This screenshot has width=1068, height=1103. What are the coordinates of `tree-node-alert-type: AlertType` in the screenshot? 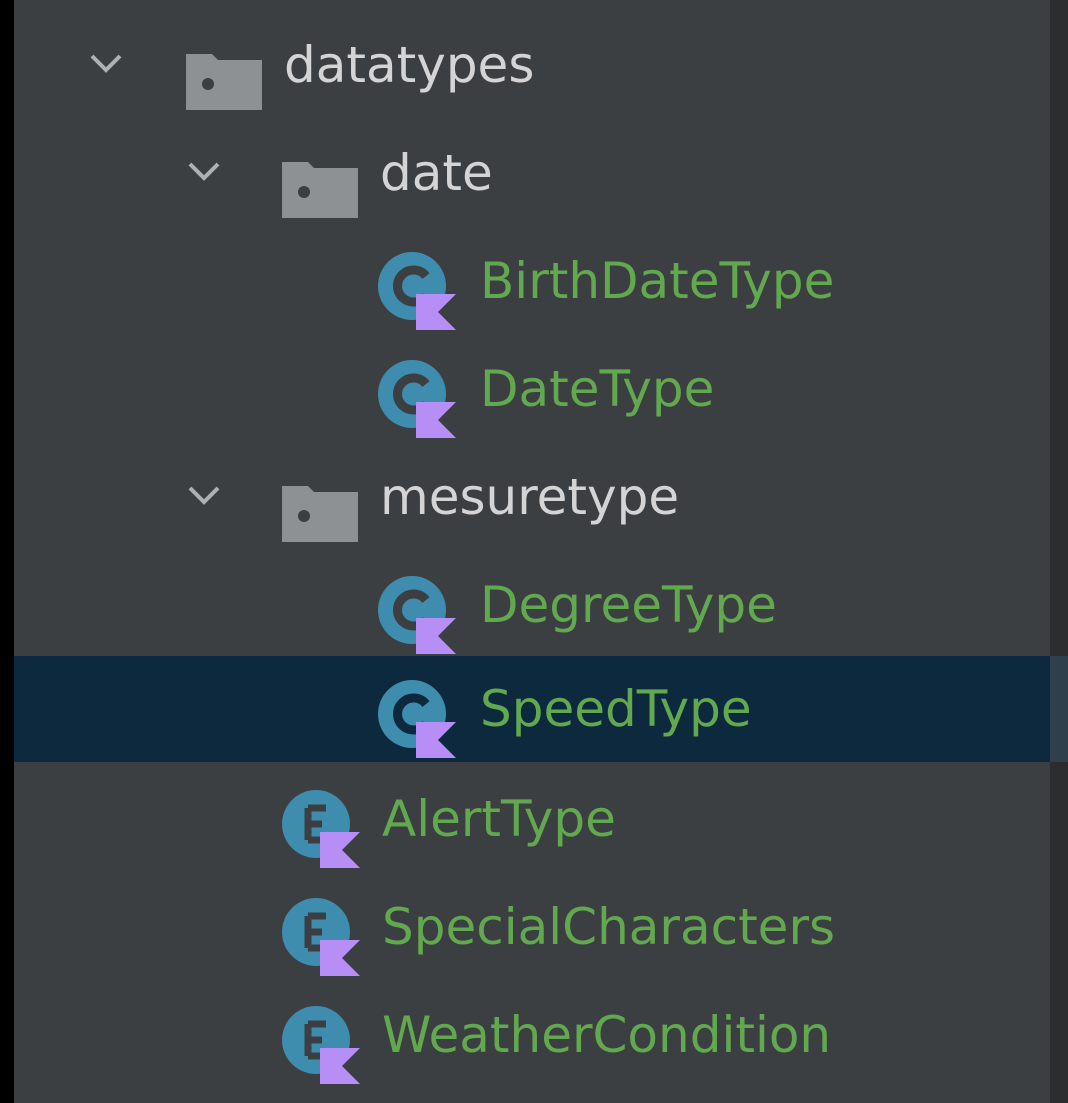 It's located at (532, 819).